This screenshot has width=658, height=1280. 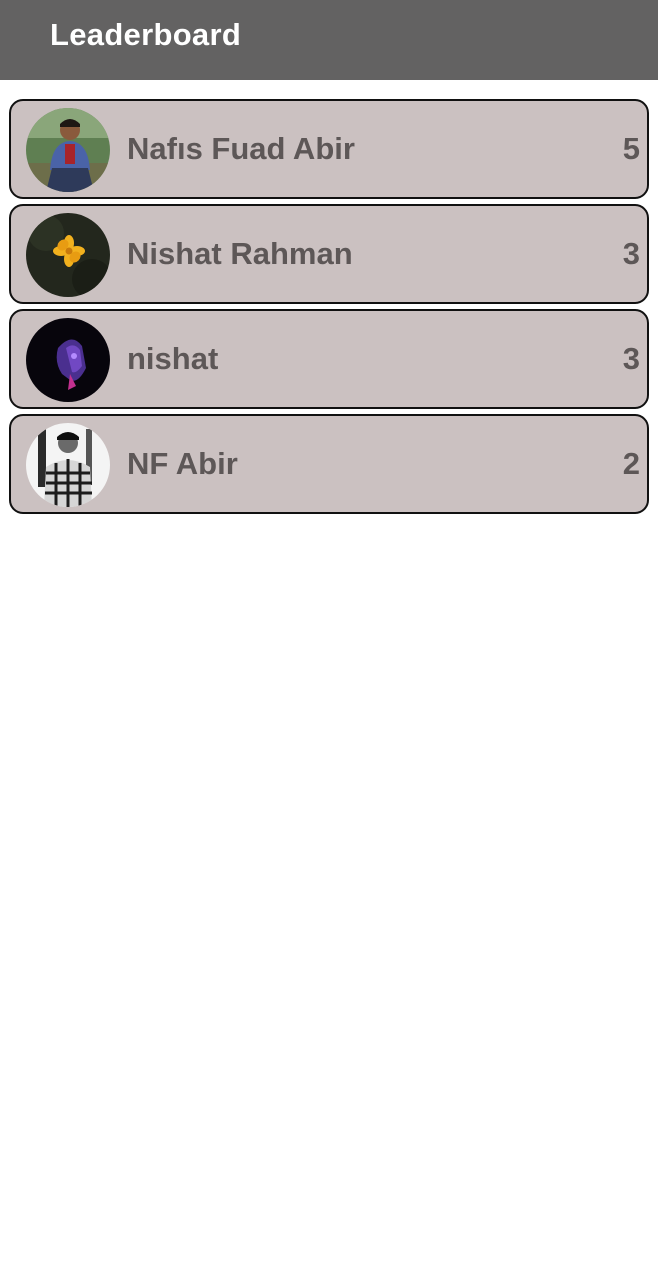 I want to click on player-name: Nishat Rahman, so click(x=240, y=253).